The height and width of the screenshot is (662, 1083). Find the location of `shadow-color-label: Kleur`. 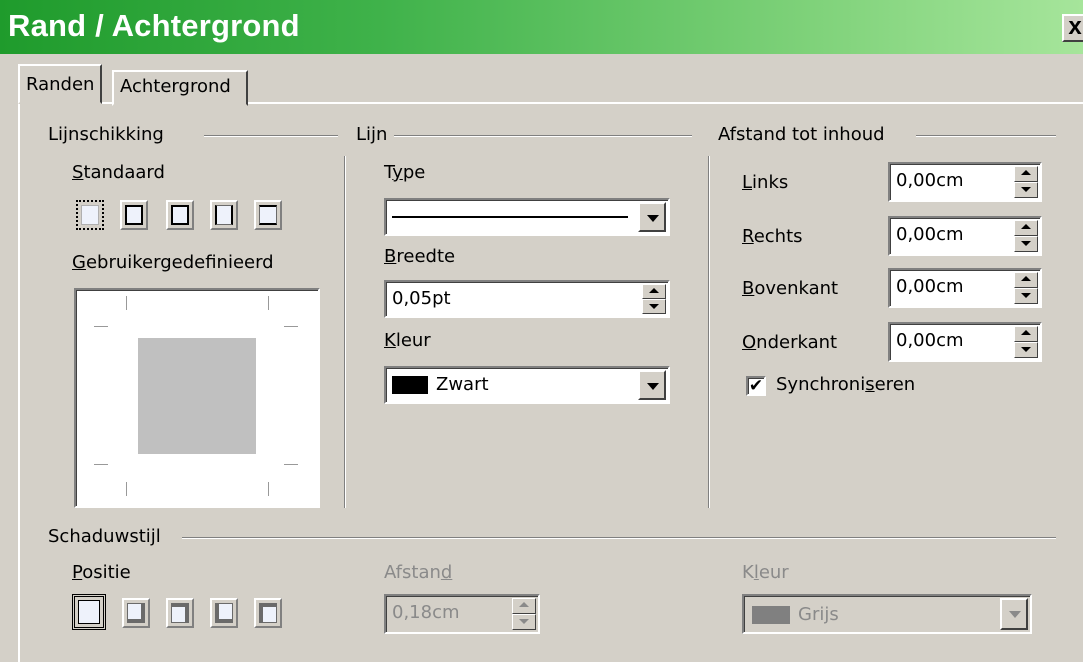

shadow-color-label: Kleur is located at coordinates (765, 572).